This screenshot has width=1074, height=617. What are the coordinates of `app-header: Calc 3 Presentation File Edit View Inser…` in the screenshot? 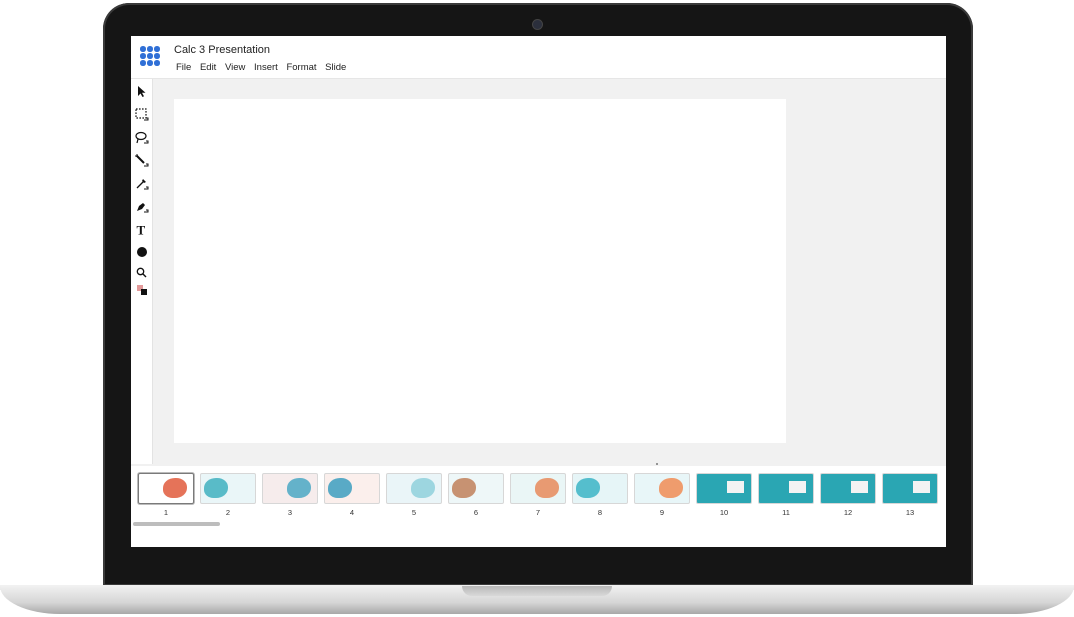 It's located at (538, 57).